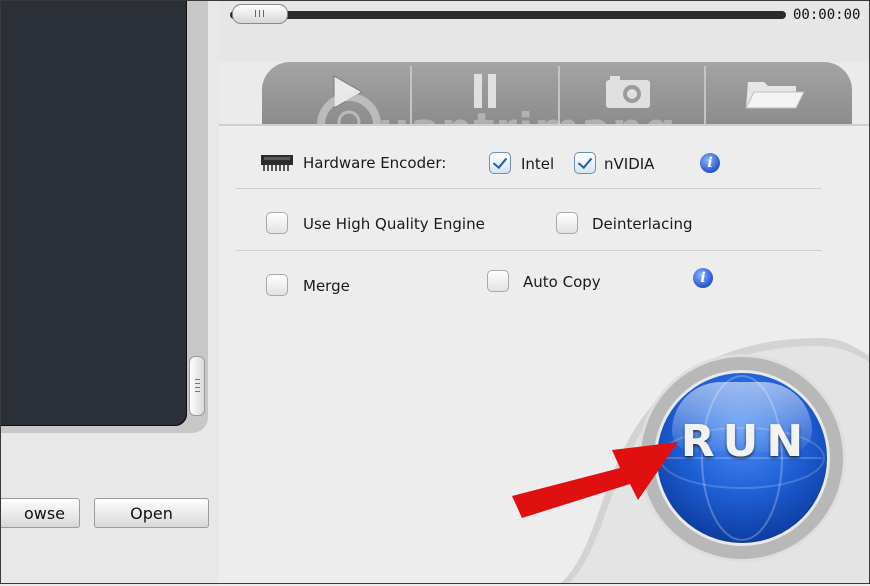 The width and height of the screenshot is (870, 586). Describe the element at coordinates (277, 163) in the screenshot. I see `hardware-chip-icon` at that location.